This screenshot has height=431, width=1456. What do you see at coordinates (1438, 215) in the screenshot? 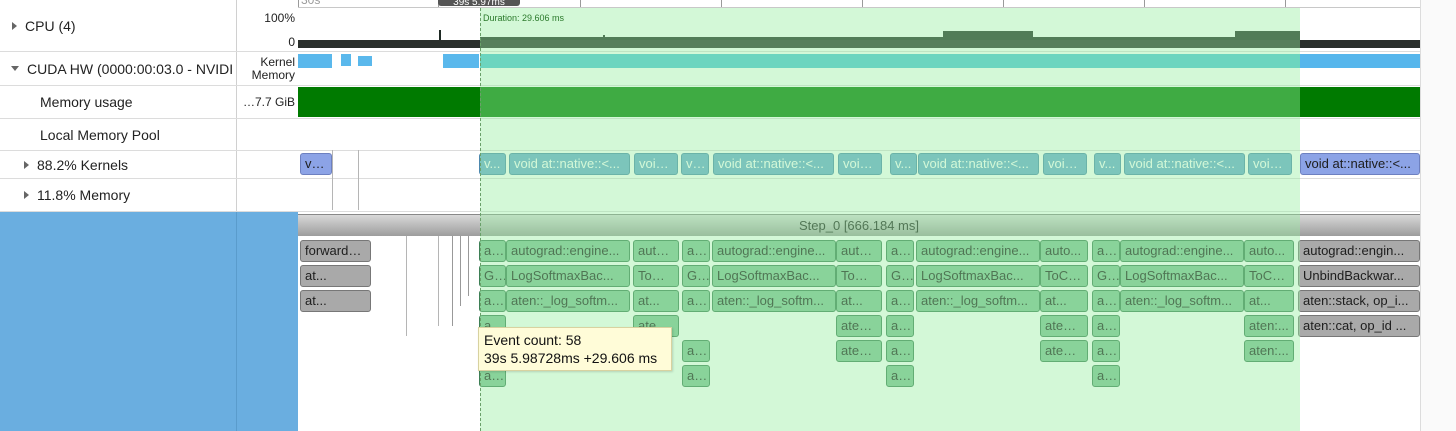
I see `vertical-scrollbar` at bounding box center [1438, 215].